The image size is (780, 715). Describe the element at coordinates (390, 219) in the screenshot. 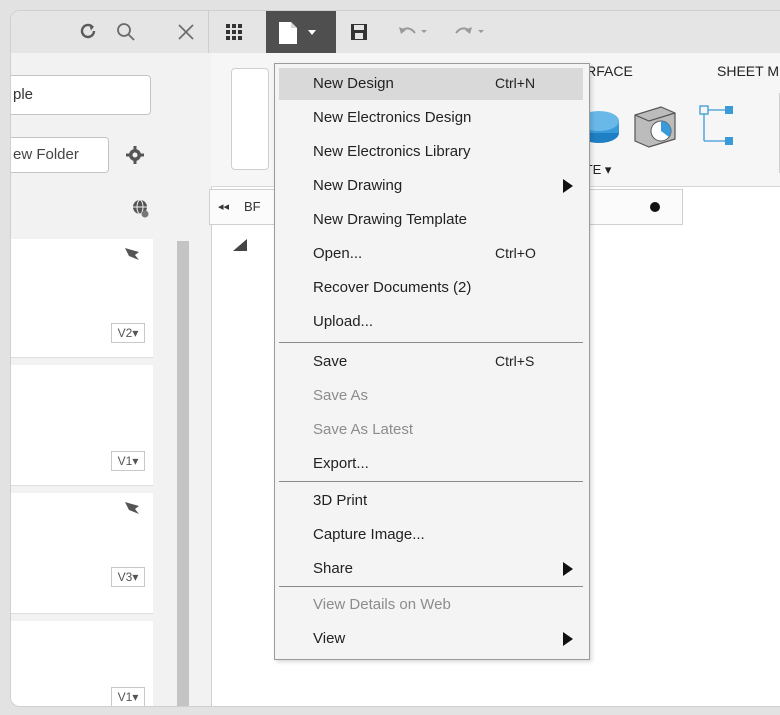

I see `menu-item-label: New Drawing Template` at that location.